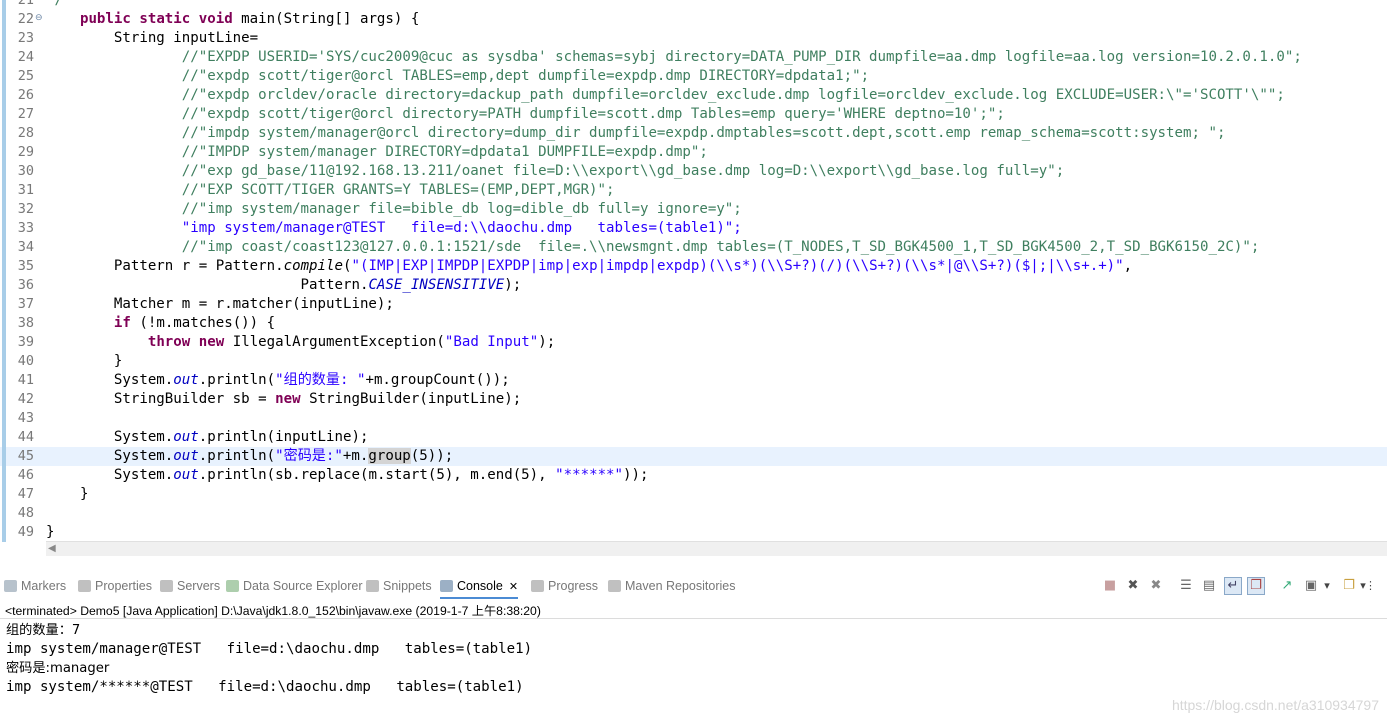 Image resolution: width=1387 pixels, height=721 pixels. Describe the element at coordinates (411, 399) in the screenshot. I see `code-token: StringBuilder(inputLine);` at that location.